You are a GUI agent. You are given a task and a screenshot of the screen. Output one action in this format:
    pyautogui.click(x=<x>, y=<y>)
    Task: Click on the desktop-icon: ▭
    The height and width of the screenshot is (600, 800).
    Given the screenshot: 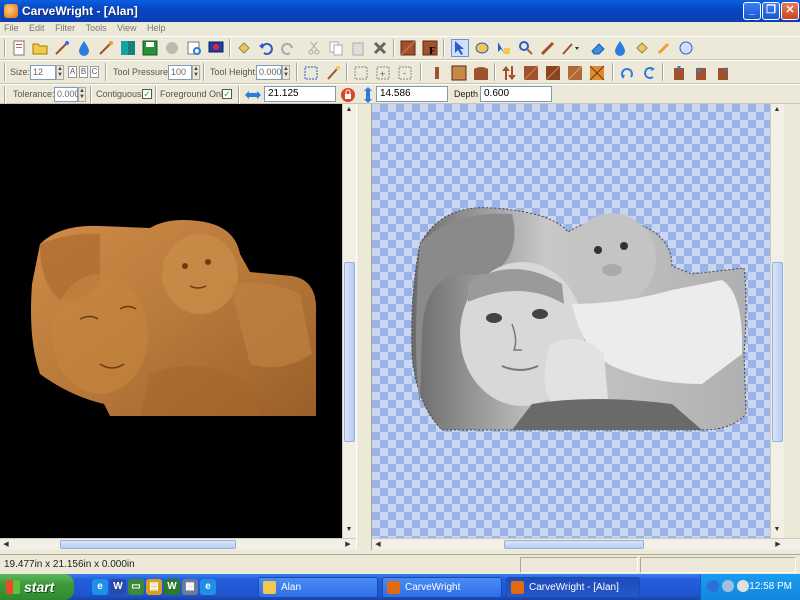 What is the action you would take?
    pyautogui.click(x=136, y=587)
    